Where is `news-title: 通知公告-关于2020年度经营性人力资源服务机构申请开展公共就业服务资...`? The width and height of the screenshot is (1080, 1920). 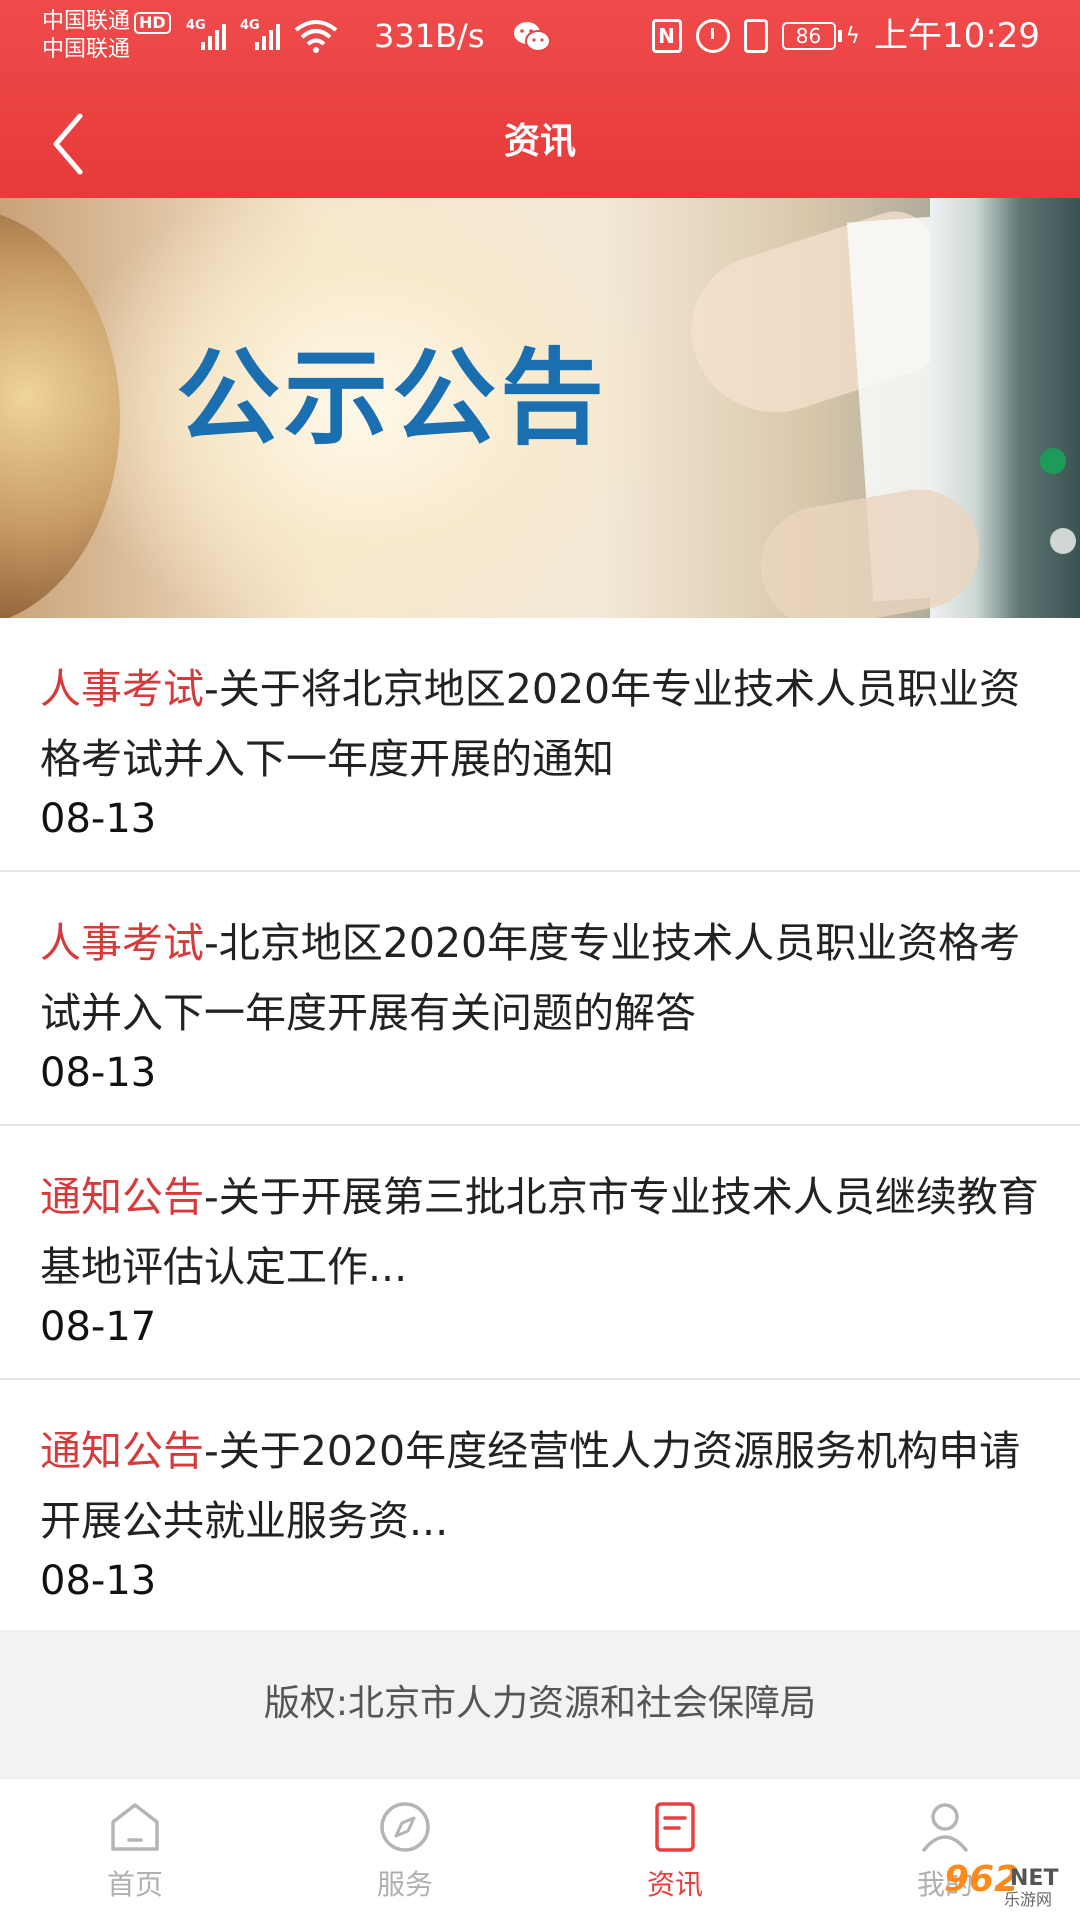
news-title: 通知公告-关于2020年度经营性人力资源服务机构申请开展公共就业服务资... is located at coordinates (540, 1486).